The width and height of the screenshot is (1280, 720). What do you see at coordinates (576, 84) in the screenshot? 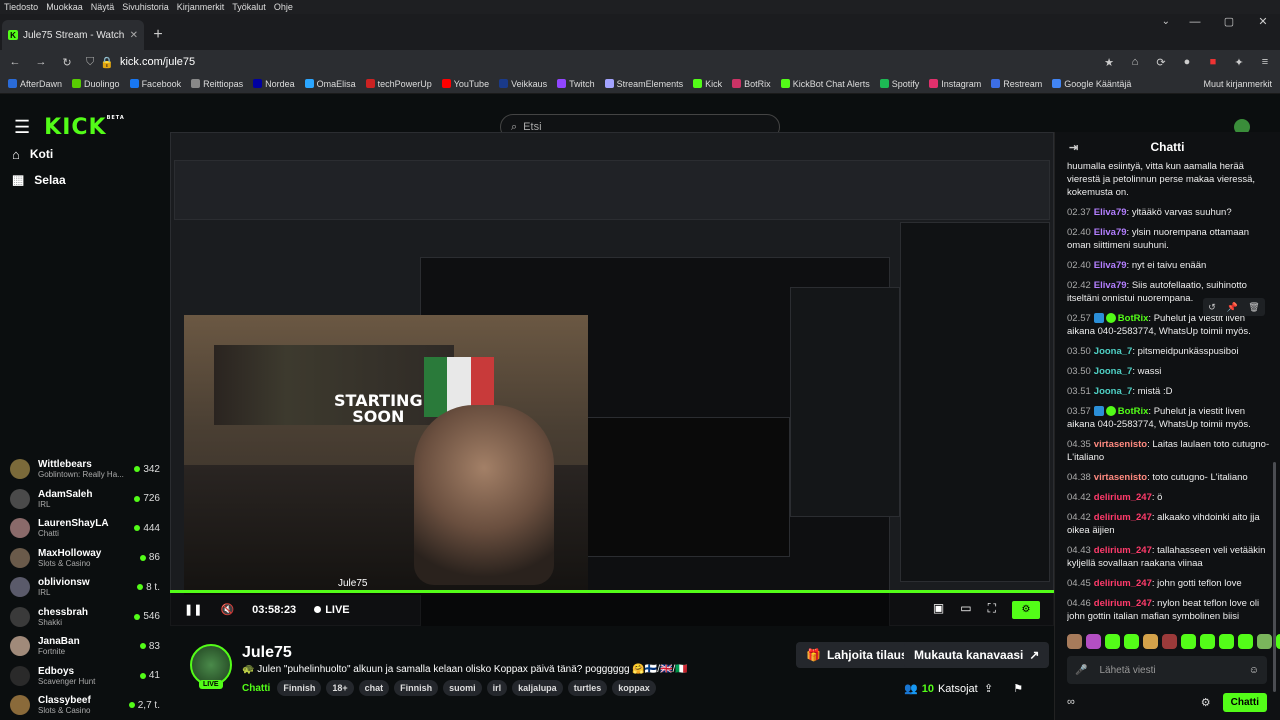
I see `bookmark-item: Twitch` at bounding box center [576, 84].